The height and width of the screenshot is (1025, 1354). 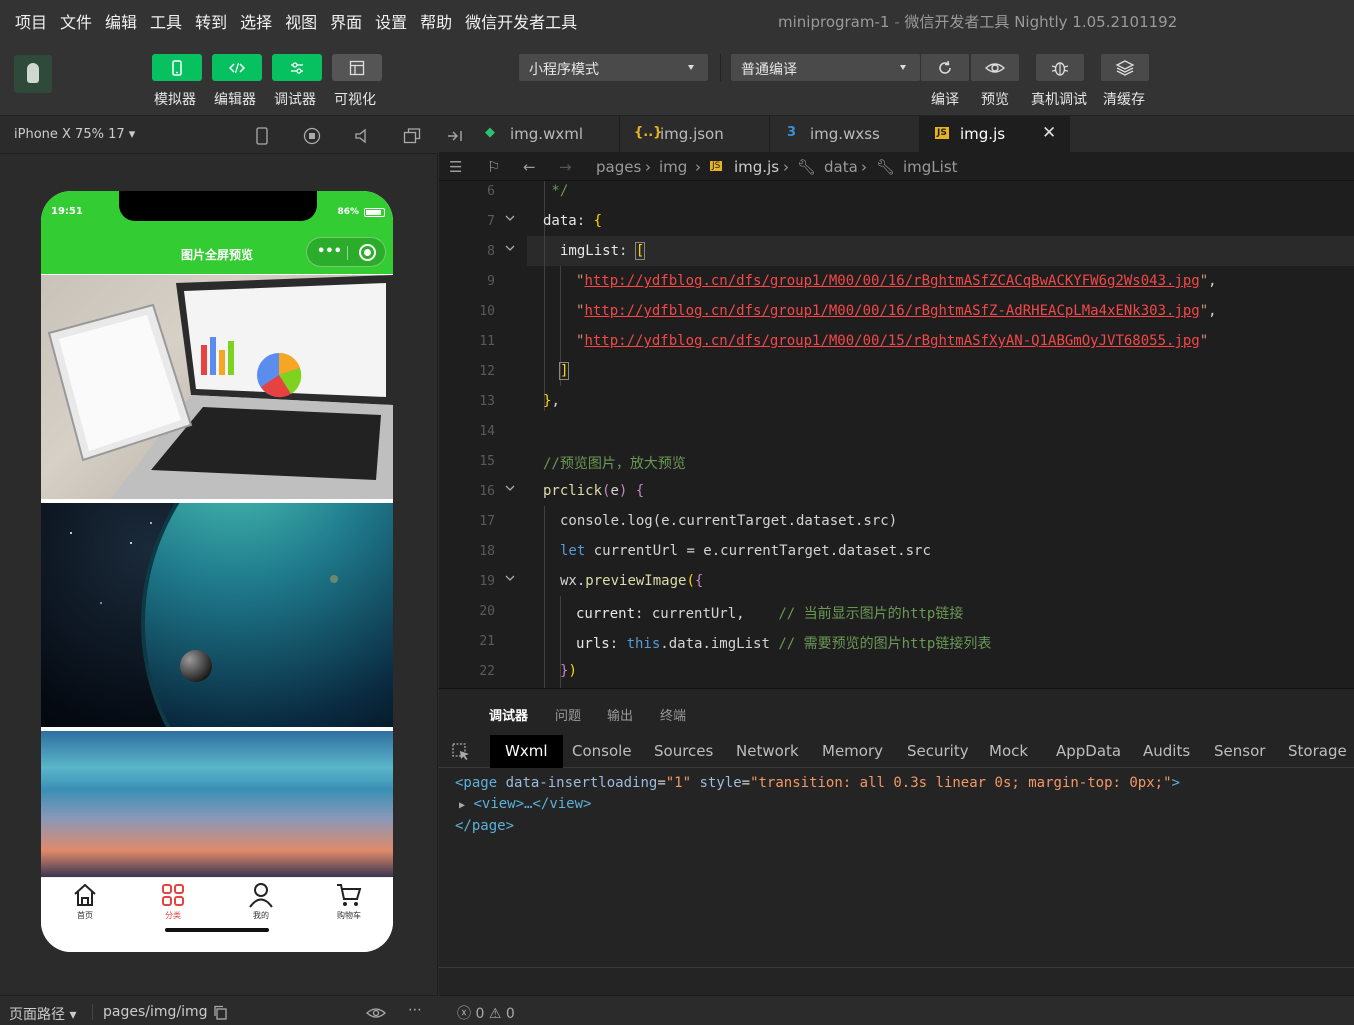 What do you see at coordinates (329, 251) in the screenshot?
I see `more-icon: •••` at bounding box center [329, 251].